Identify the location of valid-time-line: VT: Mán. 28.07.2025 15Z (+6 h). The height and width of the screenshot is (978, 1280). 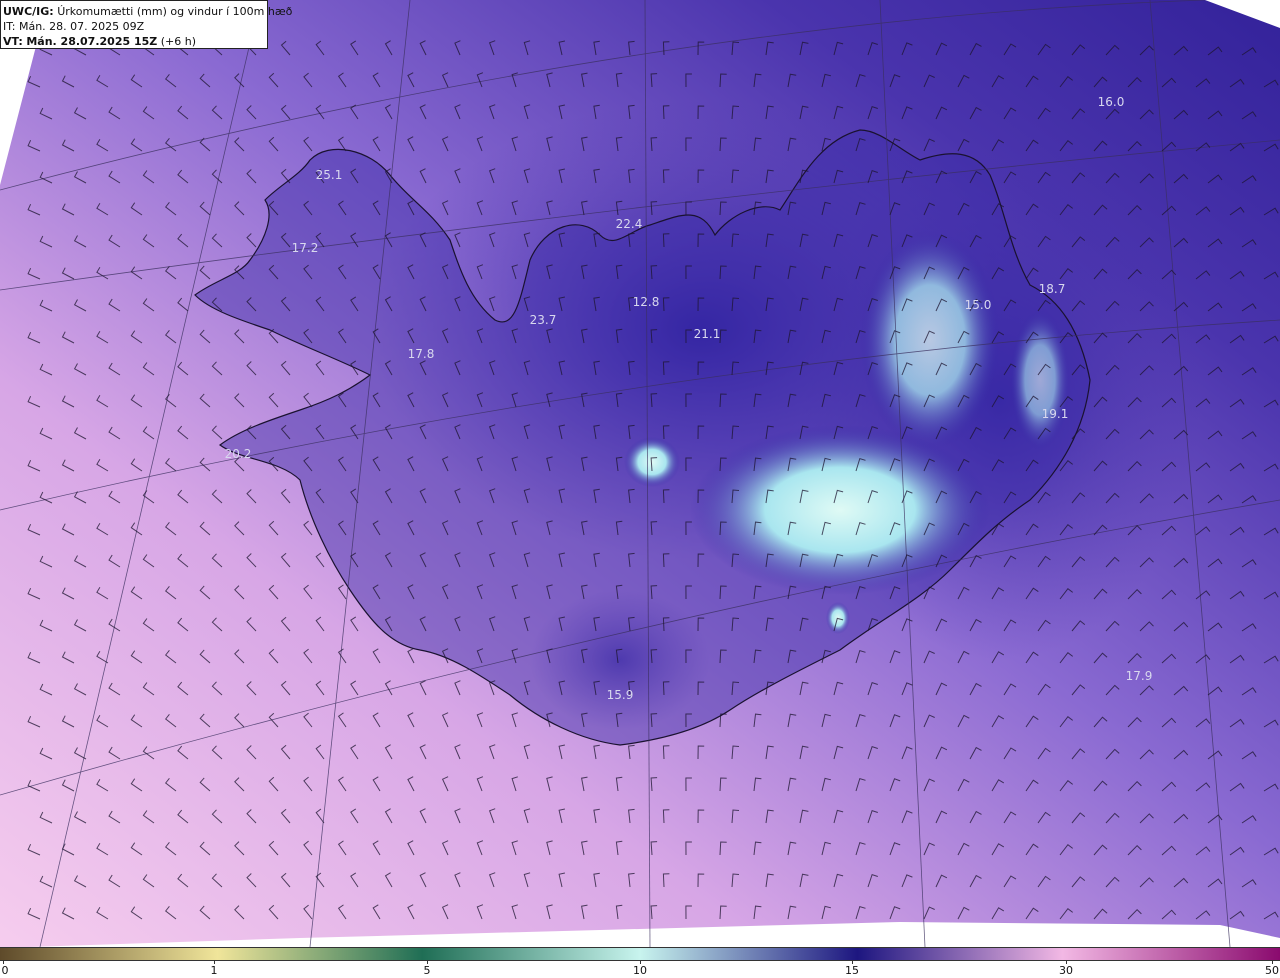
(135, 41).